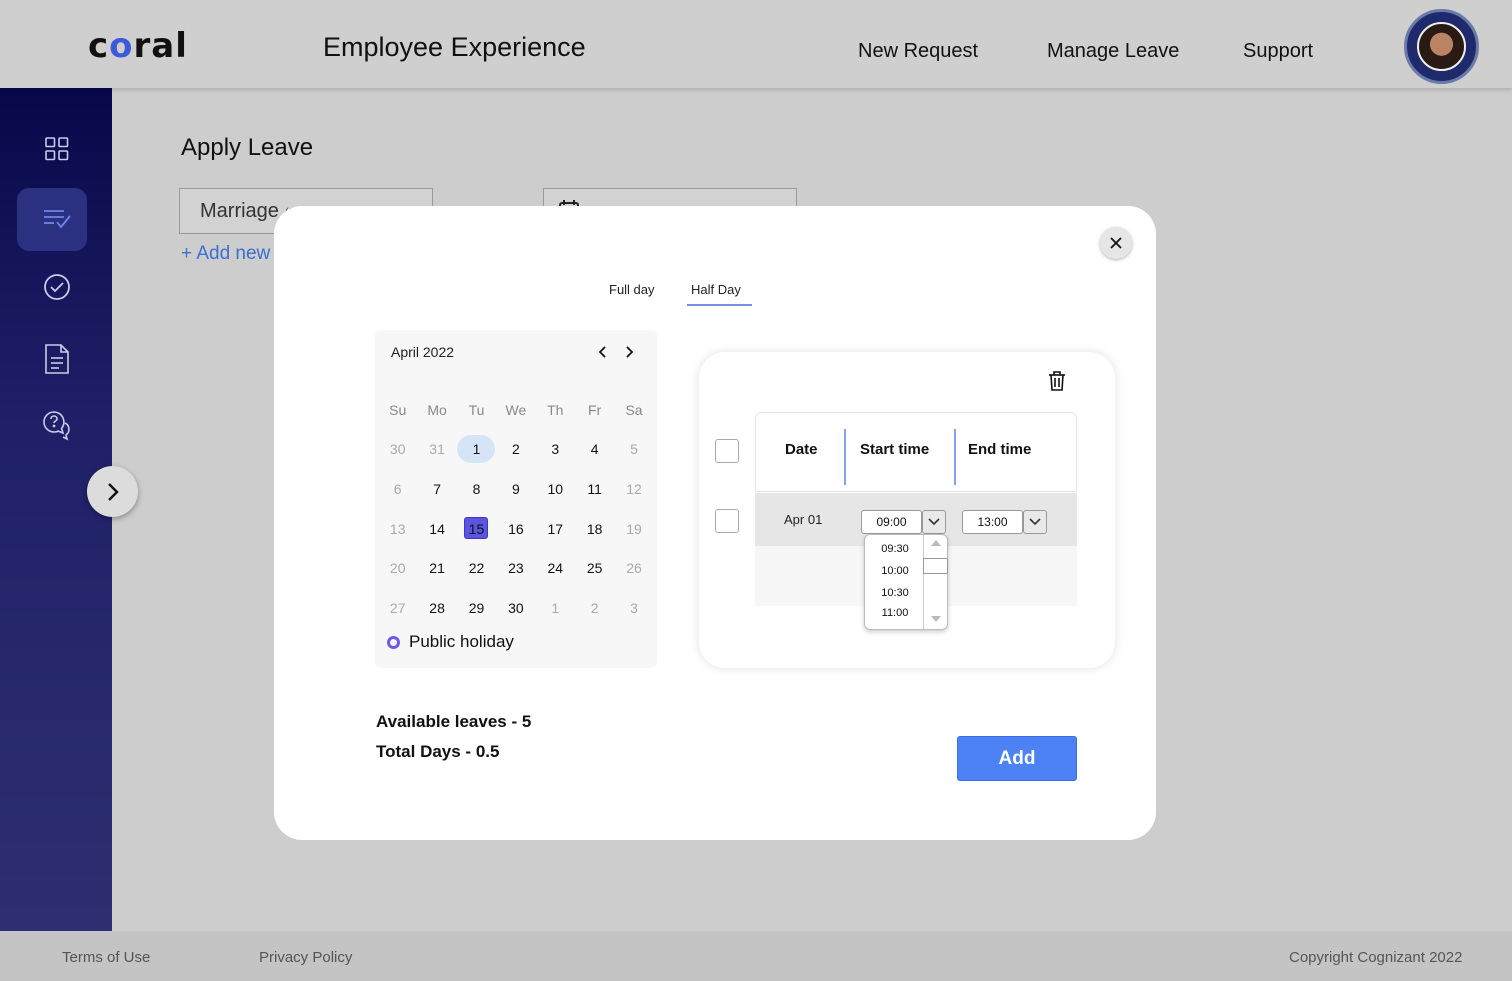 Image resolution: width=1512 pixels, height=981 pixels. I want to click on prev-month-button, so click(603, 352).